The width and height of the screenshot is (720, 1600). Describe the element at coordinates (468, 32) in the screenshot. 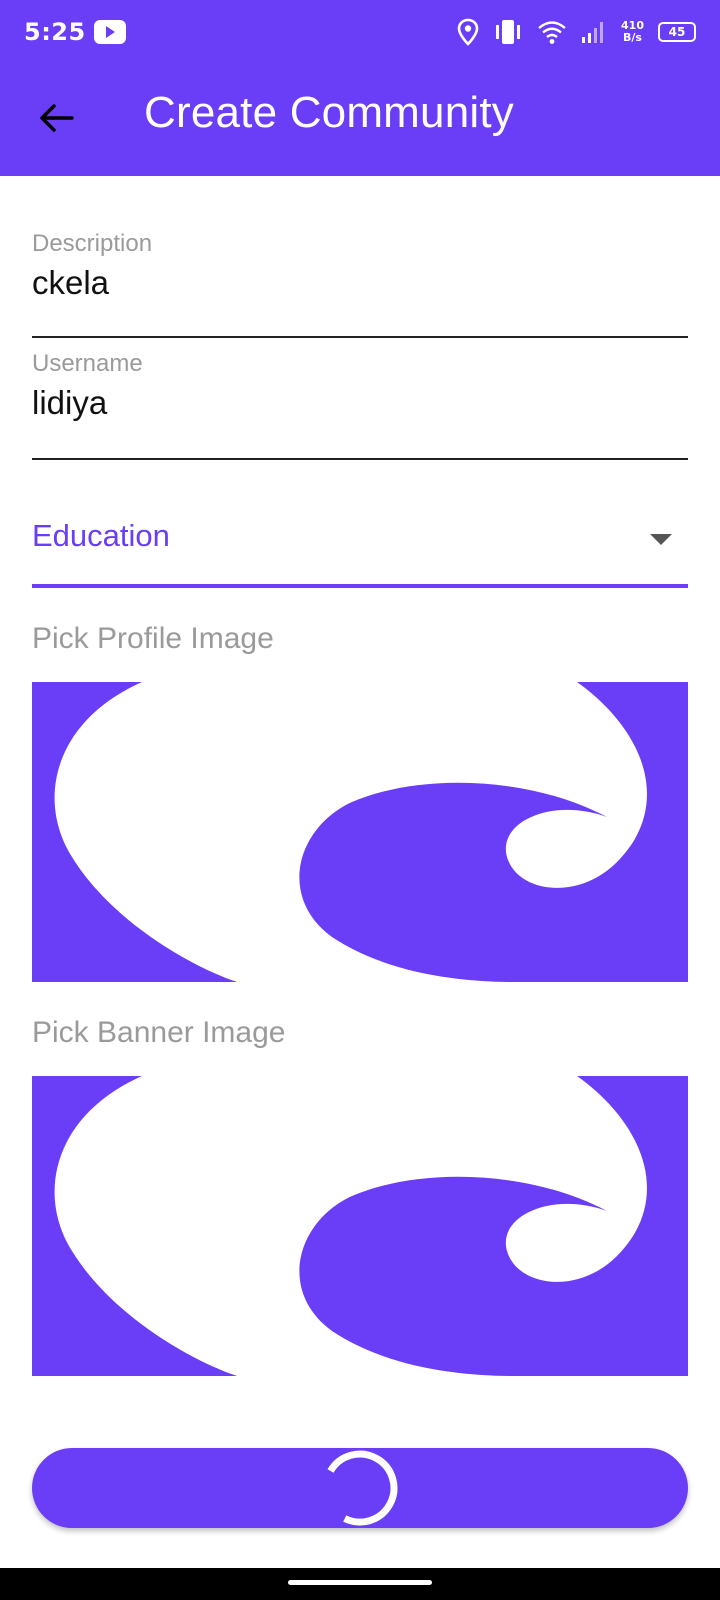

I see `location-icon` at that location.